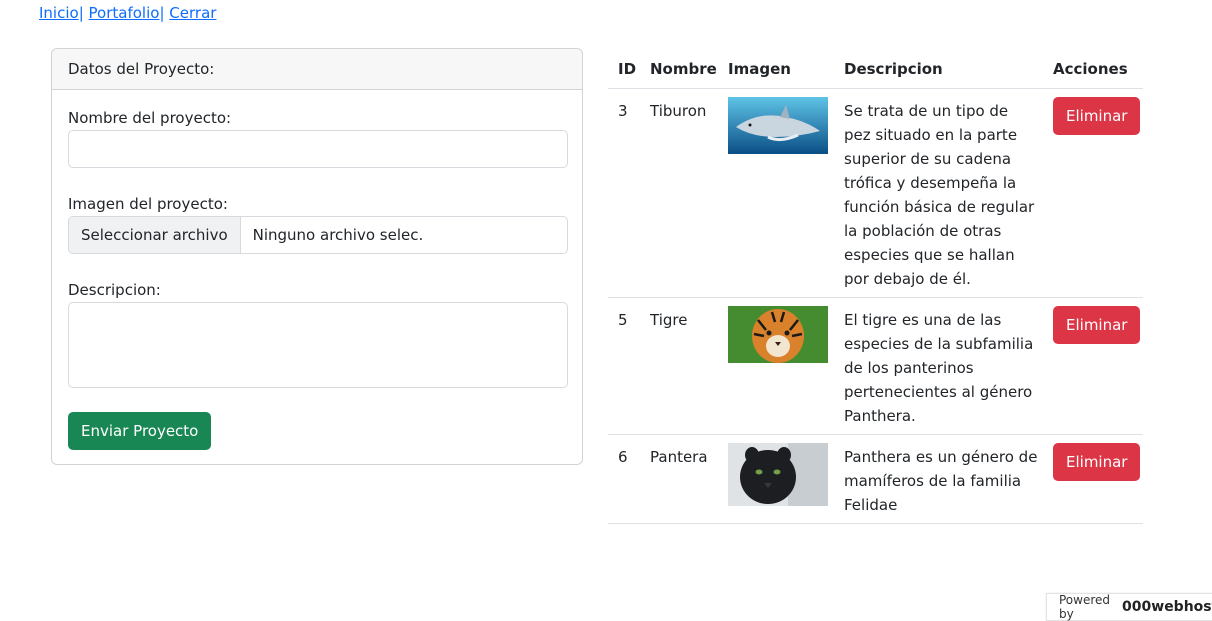 This screenshot has width=1212, height=621. I want to click on project-image-label: Imagen del proyecto:, so click(148, 204).